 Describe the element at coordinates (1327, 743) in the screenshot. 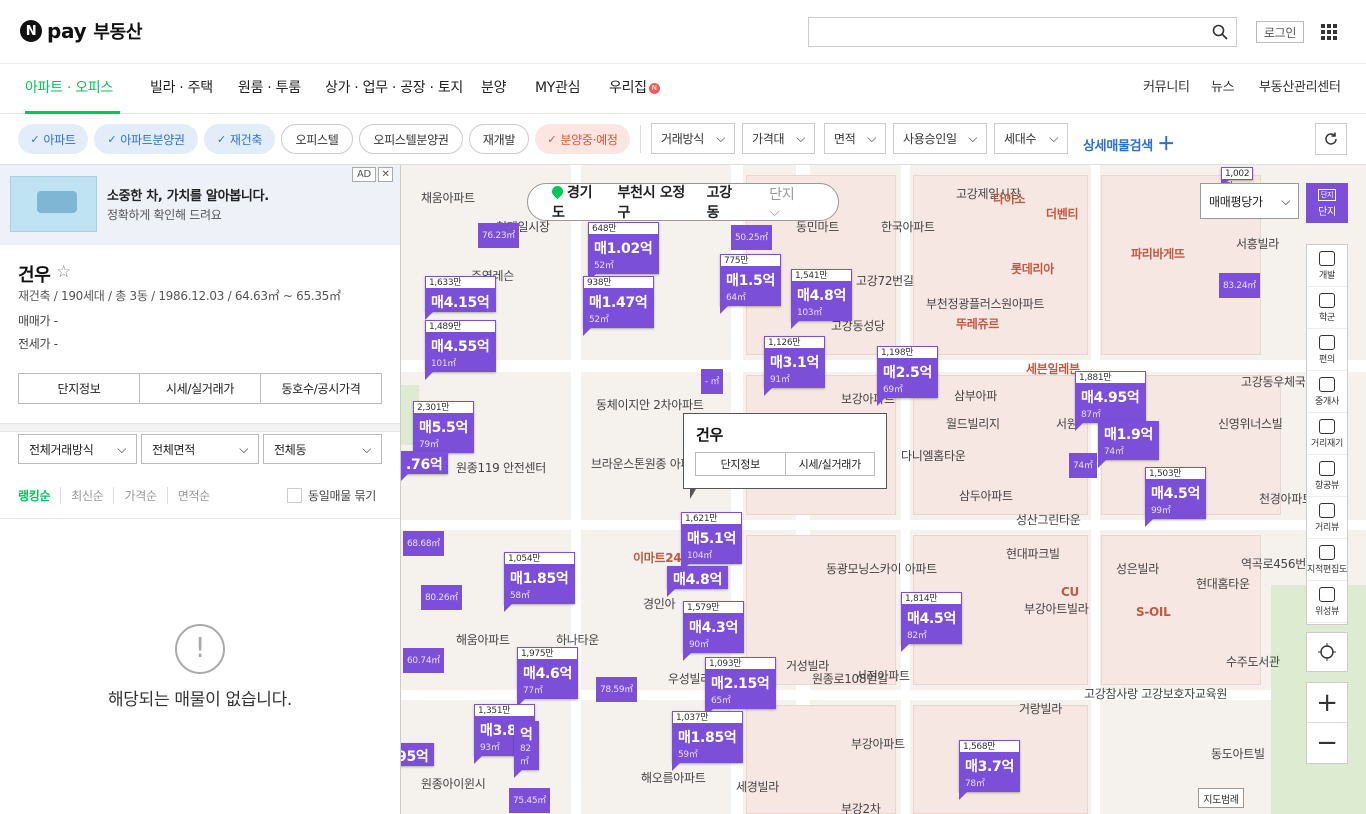

I see `zoom-out-button: −` at that location.